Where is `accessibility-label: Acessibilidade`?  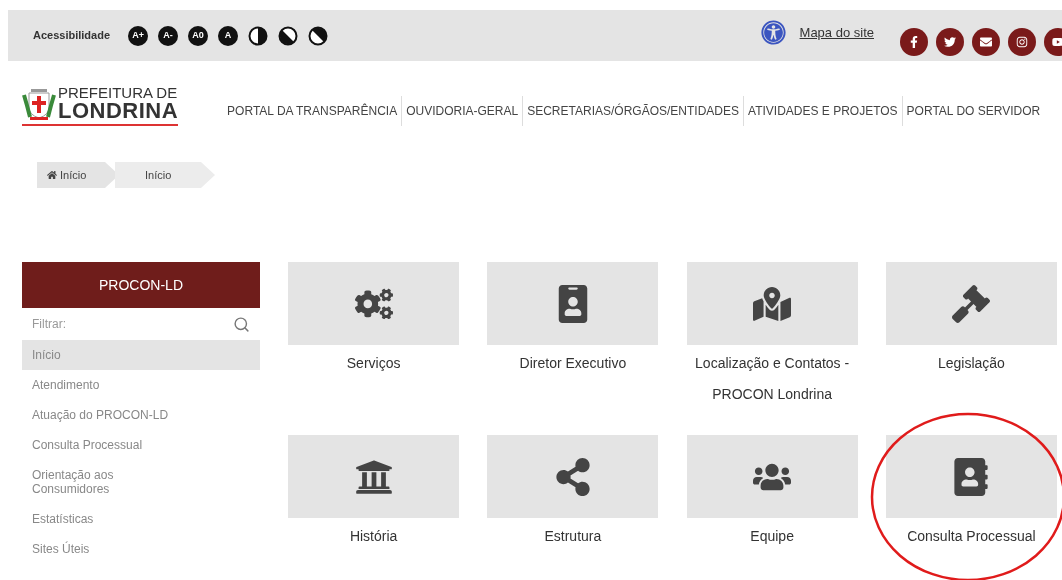 accessibility-label: Acessibilidade is located at coordinates (72, 36).